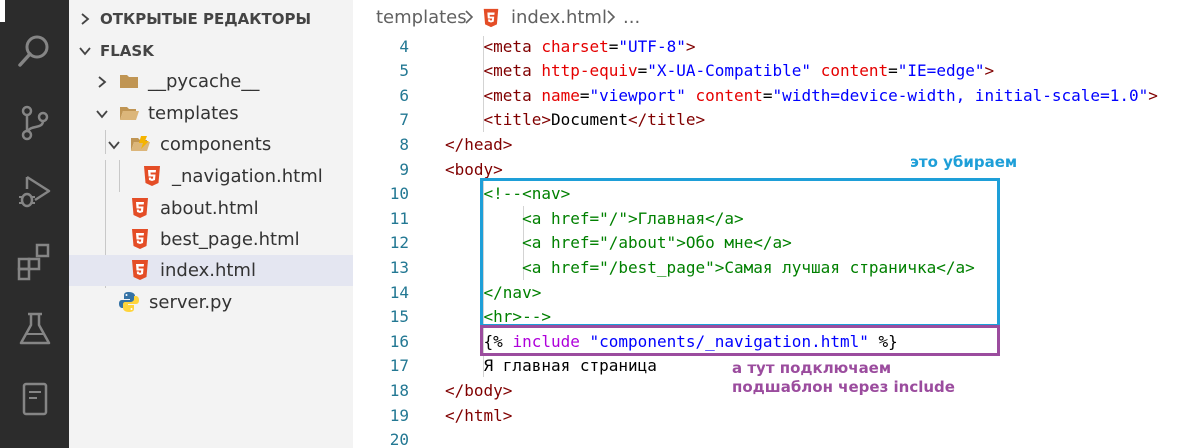 The image size is (1189, 448). What do you see at coordinates (399, 415) in the screenshot?
I see `line-number: 19` at bounding box center [399, 415].